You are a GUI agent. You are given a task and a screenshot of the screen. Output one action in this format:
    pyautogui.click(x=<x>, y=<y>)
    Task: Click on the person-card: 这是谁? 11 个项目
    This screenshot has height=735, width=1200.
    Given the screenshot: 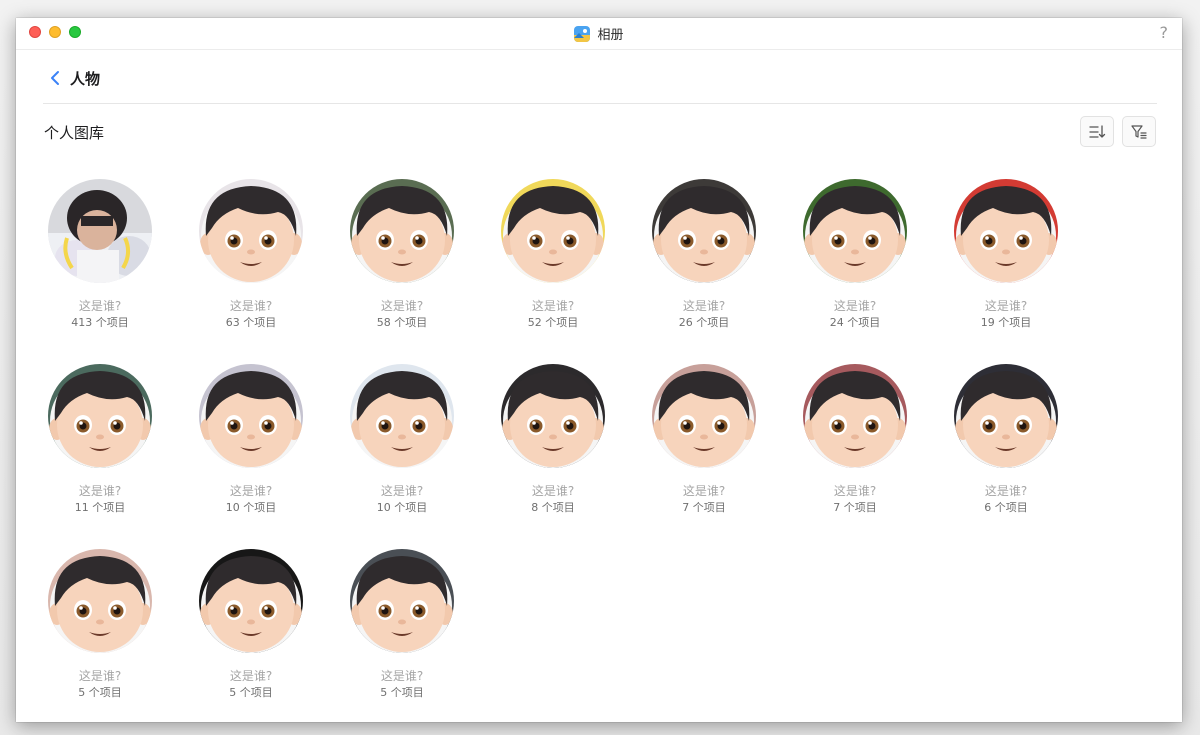 What is the action you would take?
    pyautogui.click(x=100, y=439)
    